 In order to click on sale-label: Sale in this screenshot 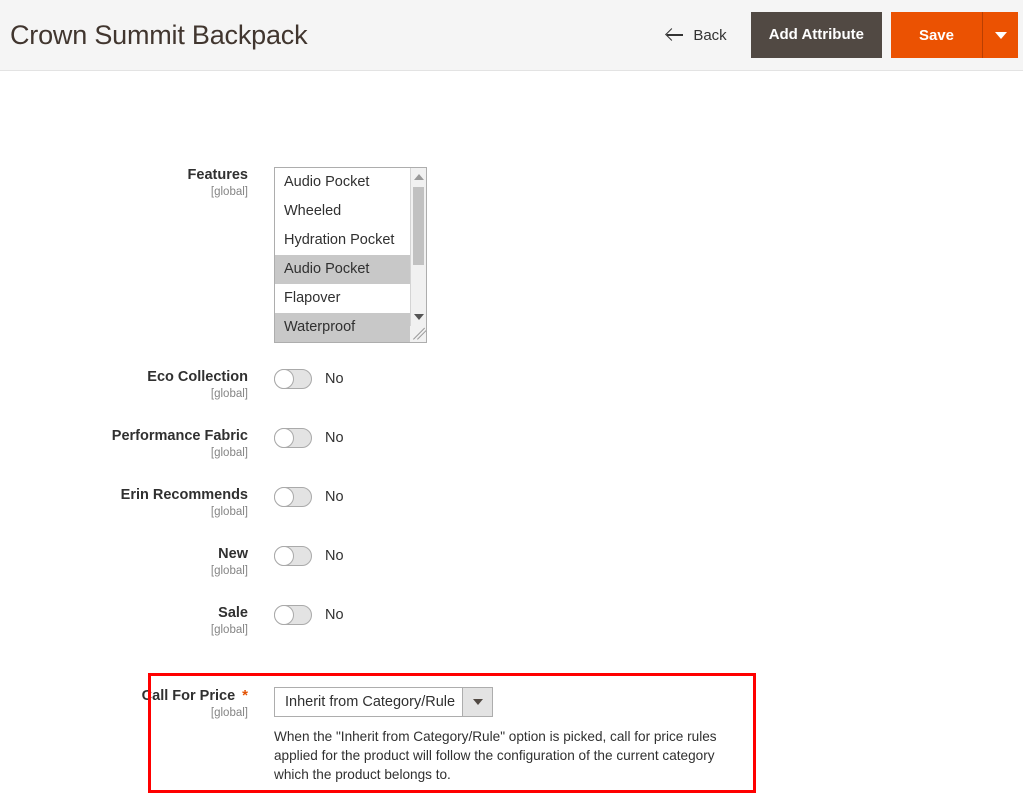, I will do `click(233, 613)`.